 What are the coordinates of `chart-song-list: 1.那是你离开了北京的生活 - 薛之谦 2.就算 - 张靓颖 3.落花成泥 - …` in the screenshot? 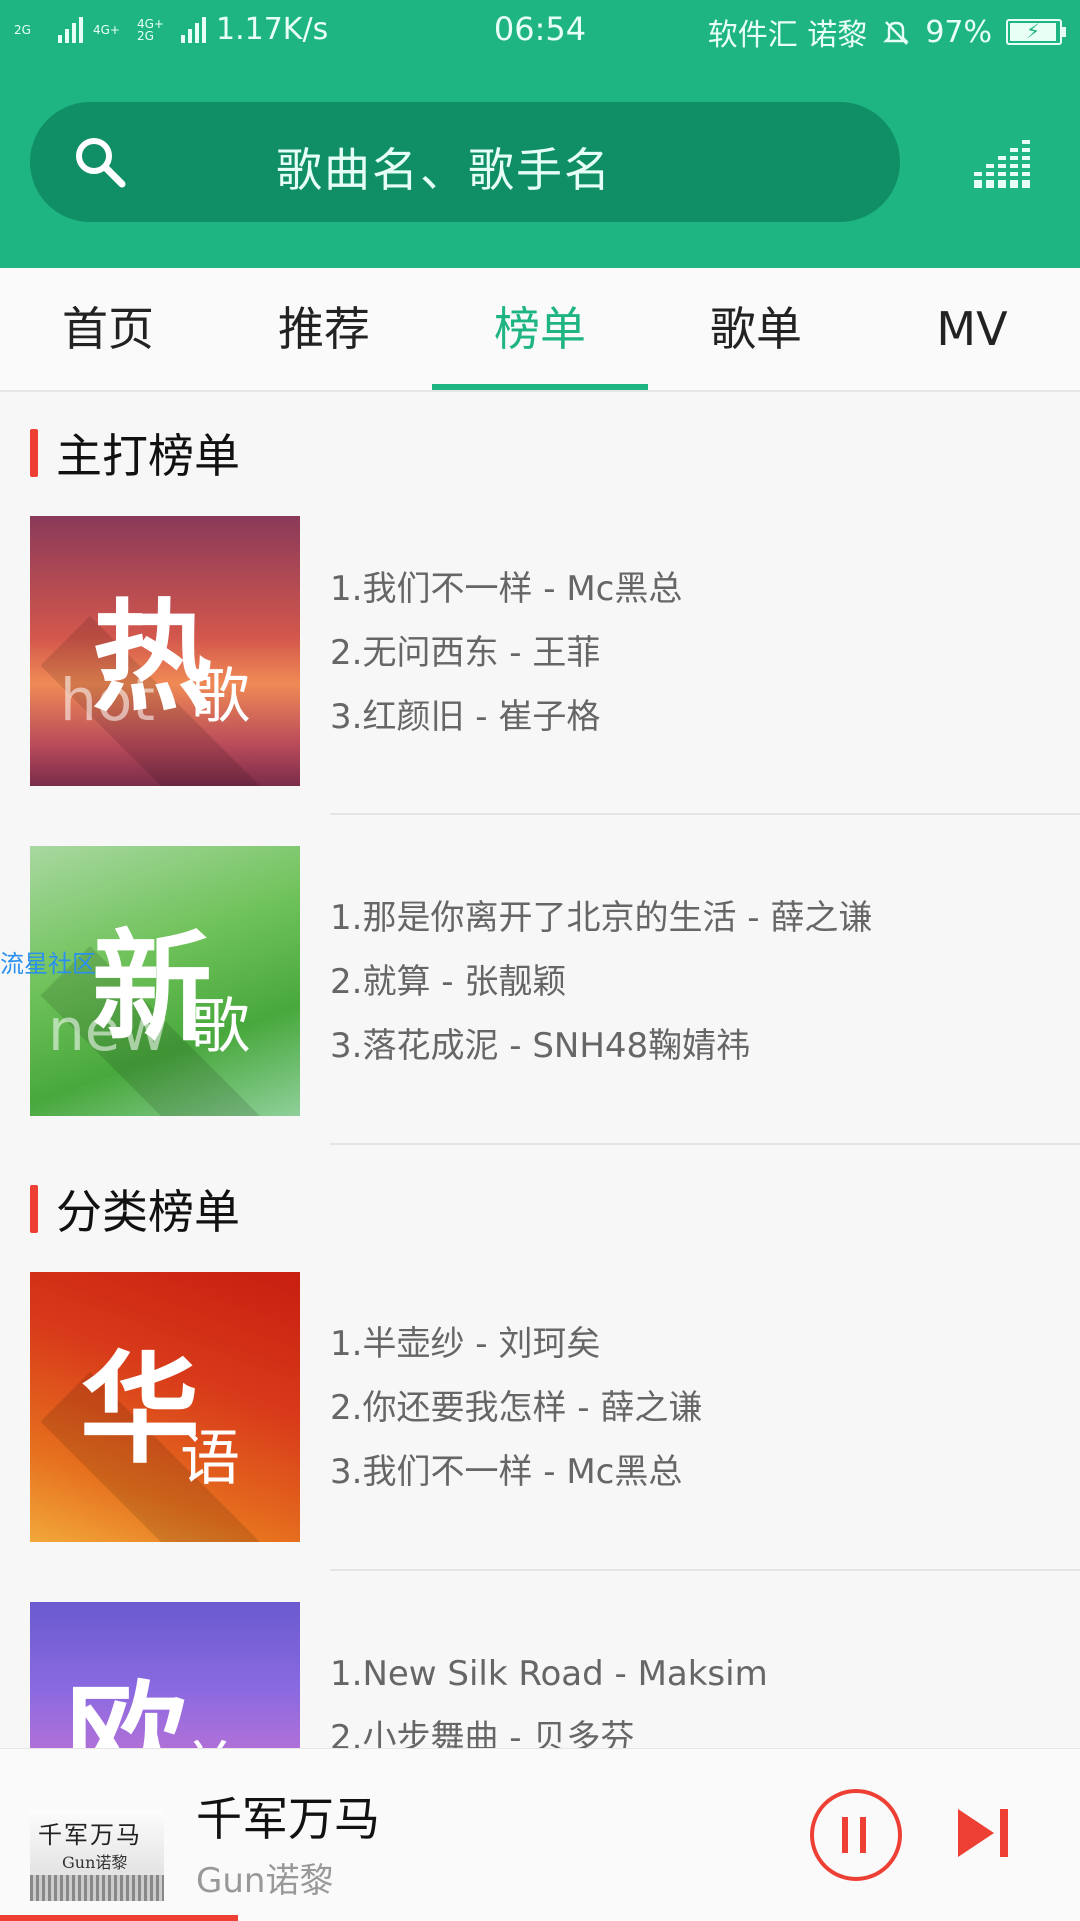 It's located at (601, 982).